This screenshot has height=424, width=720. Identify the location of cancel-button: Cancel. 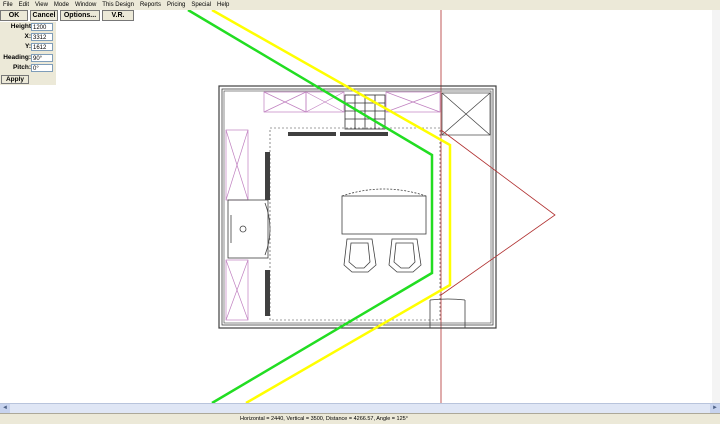
(44, 15).